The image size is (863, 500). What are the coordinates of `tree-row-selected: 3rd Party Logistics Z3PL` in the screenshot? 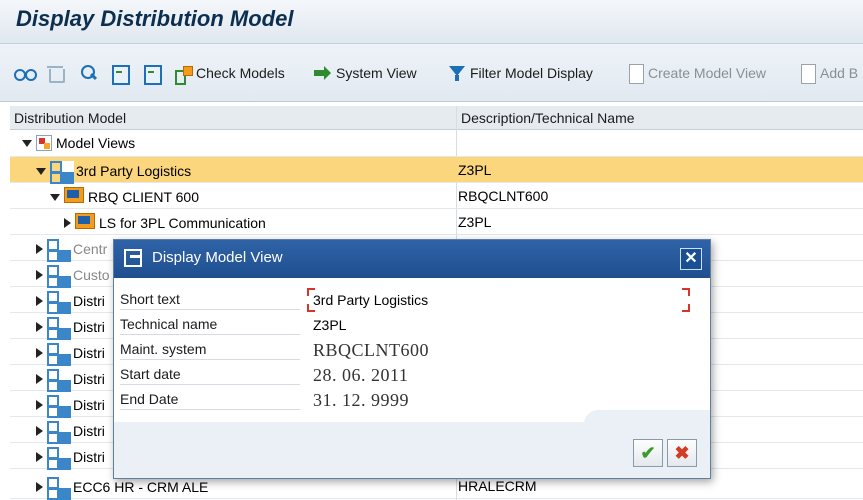 It's located at (436, 170).